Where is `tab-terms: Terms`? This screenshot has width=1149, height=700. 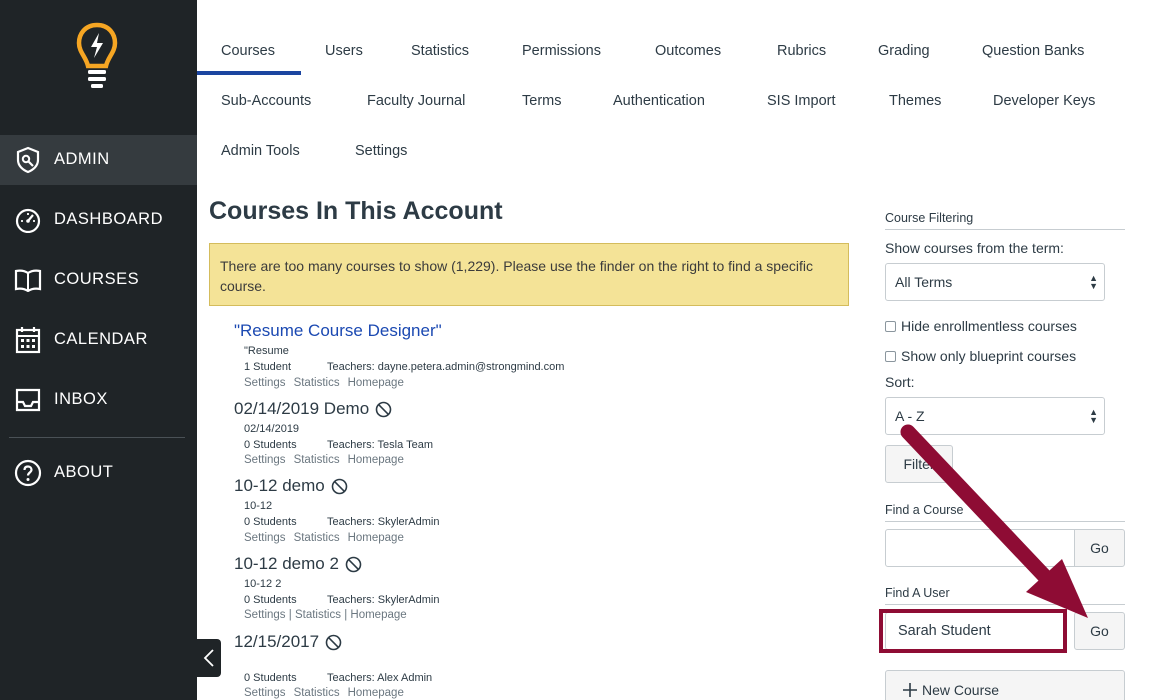 tab-terms: Terms is located at coordinates (541, 101).